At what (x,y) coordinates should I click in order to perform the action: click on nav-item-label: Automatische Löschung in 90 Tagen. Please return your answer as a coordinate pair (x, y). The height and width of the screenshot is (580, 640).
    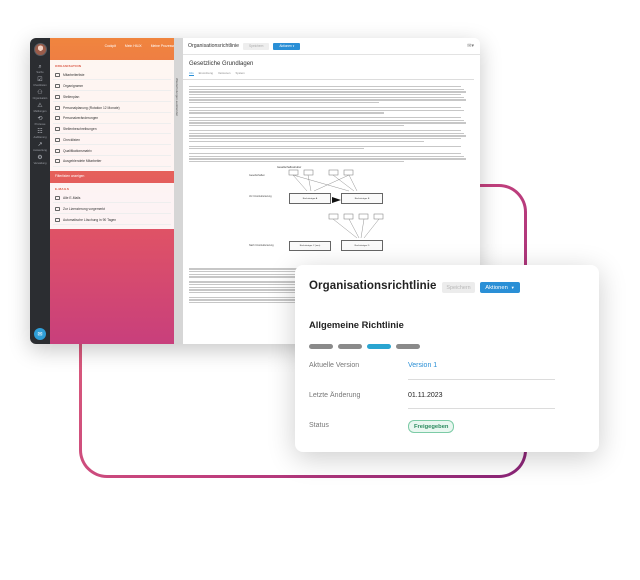
    Looking at the image, I should click on (90, 219).